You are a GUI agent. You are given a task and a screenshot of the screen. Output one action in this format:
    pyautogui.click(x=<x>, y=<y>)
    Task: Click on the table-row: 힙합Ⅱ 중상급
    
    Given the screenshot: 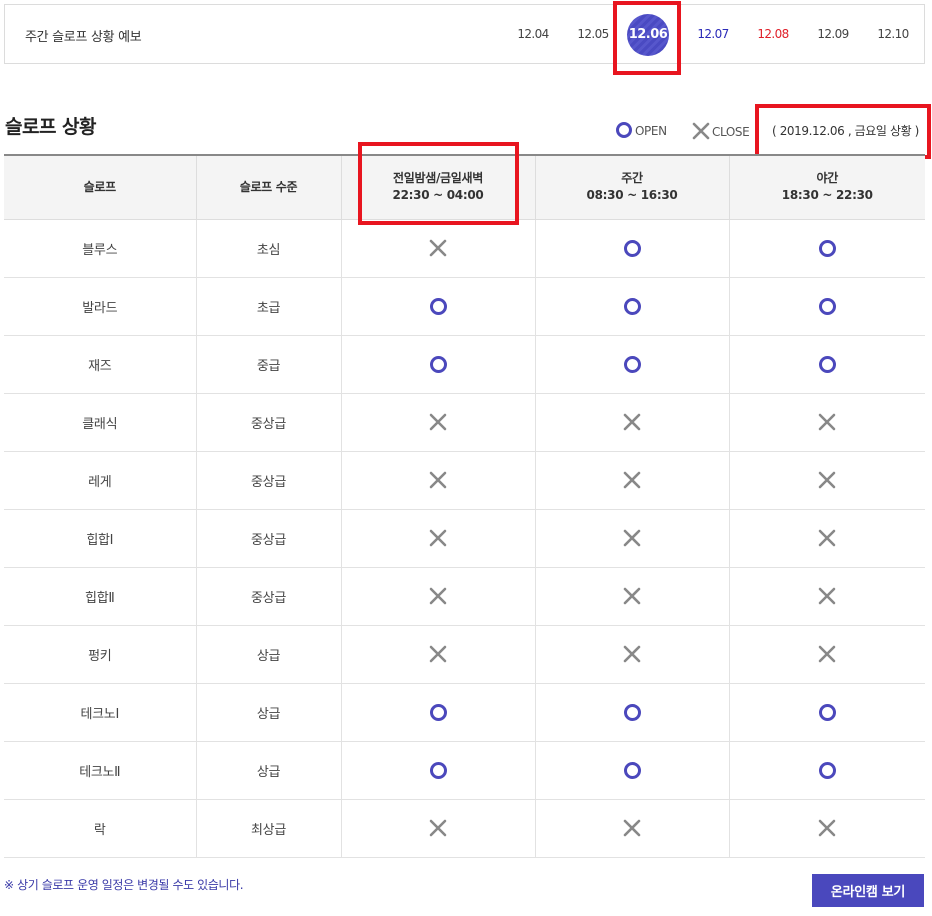 What is the action you would take?
    pyautogui.click(x=464, y=596)
    